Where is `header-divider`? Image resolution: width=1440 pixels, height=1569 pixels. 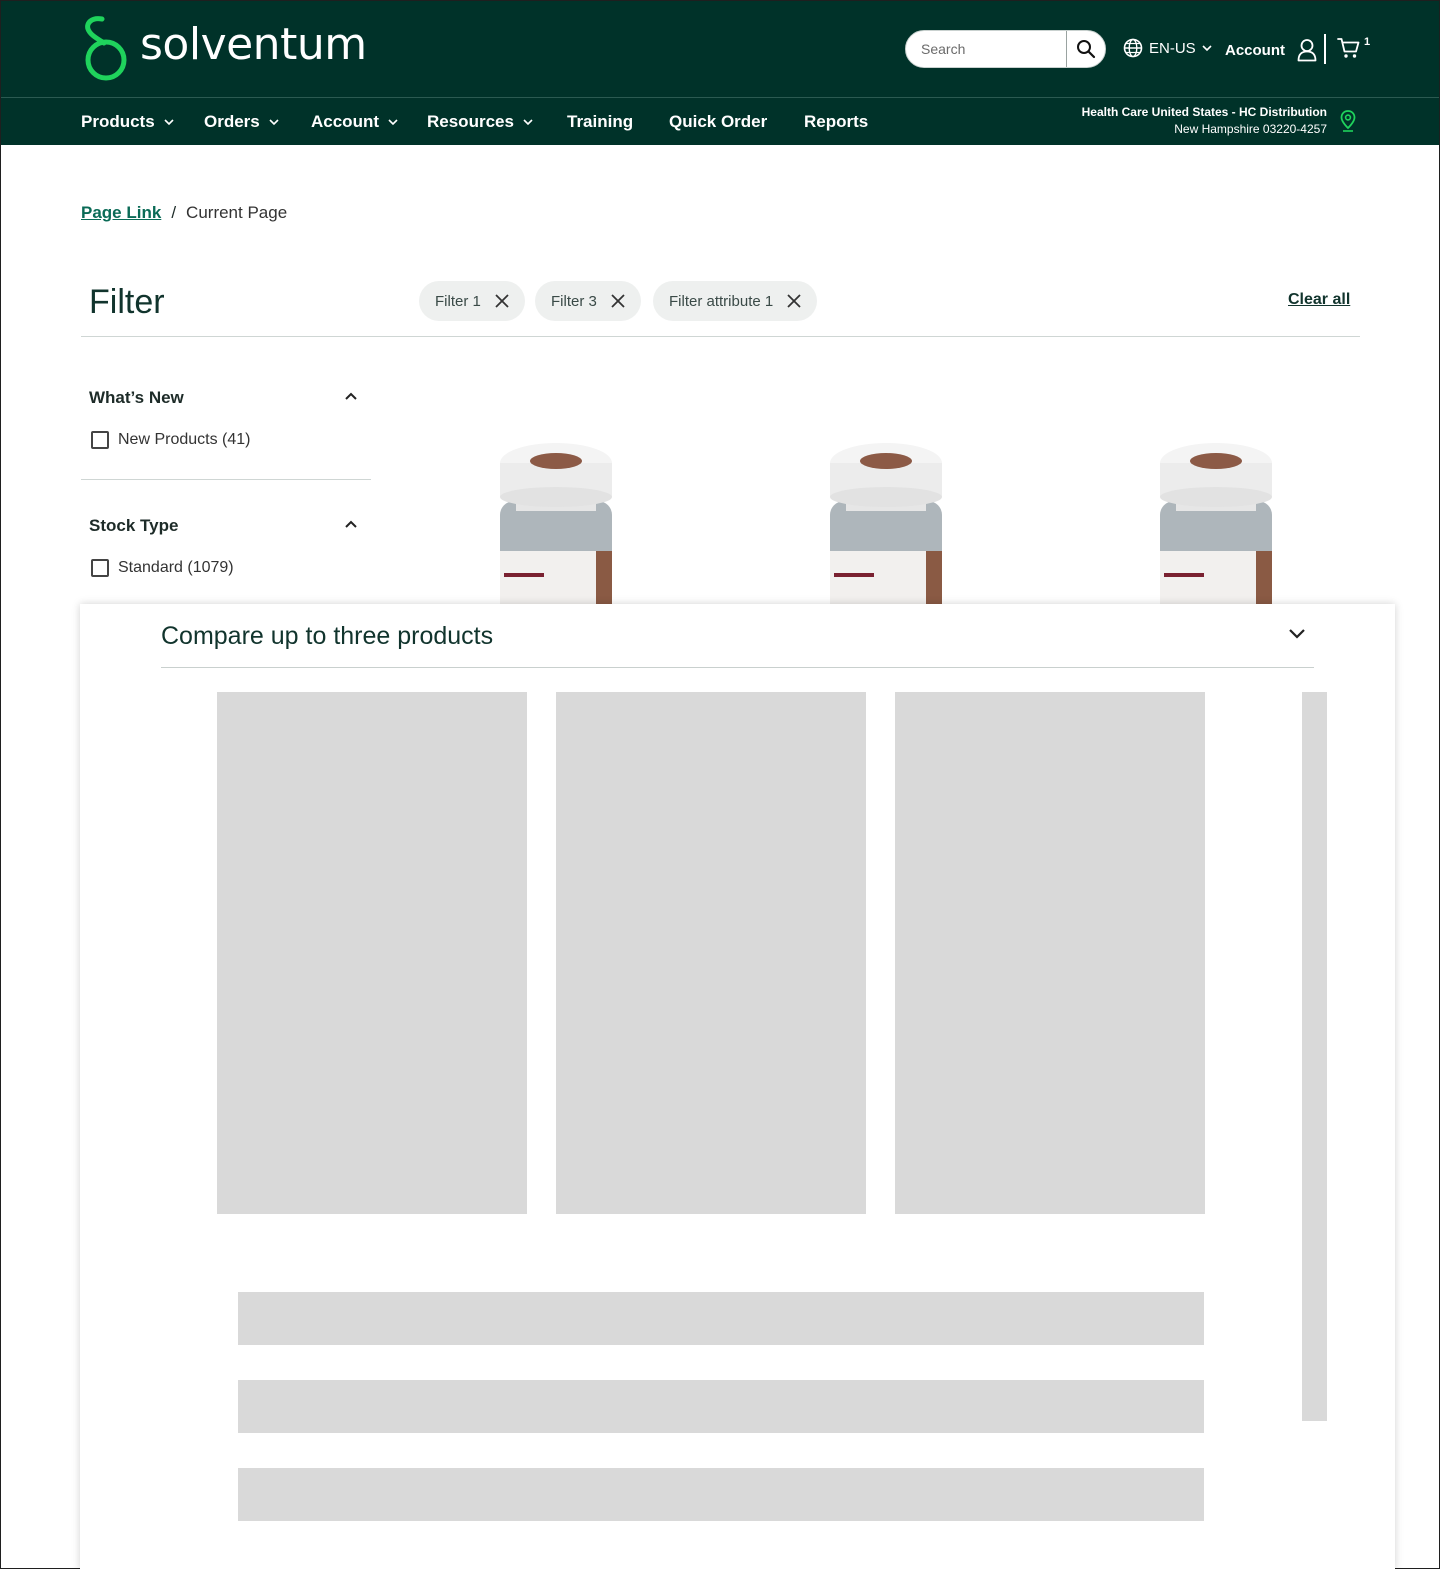 header-divider is located at coordinates (1325, 49).